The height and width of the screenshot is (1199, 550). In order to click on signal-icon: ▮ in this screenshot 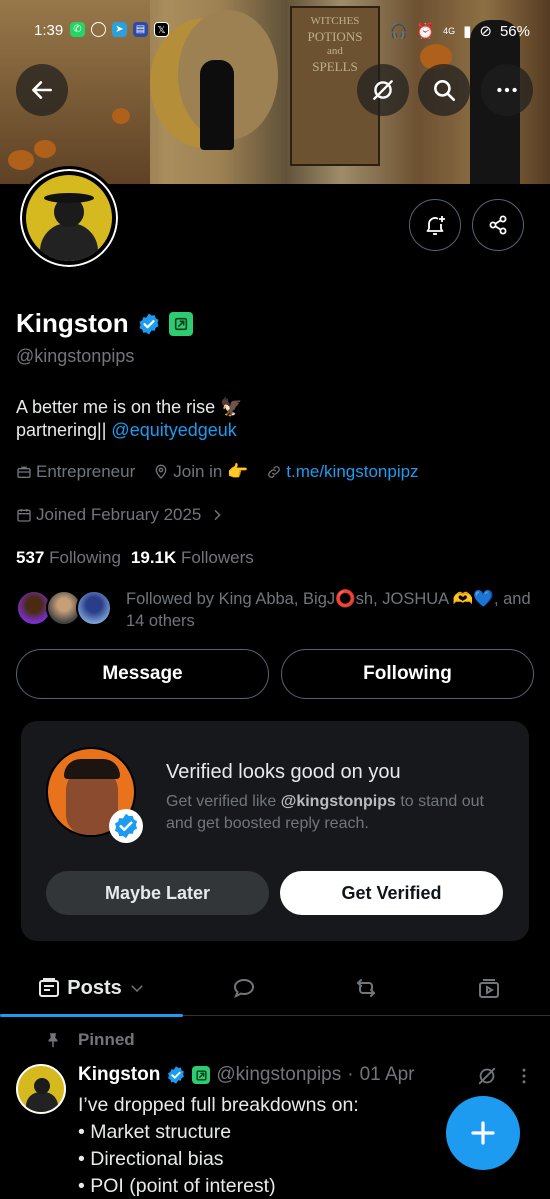, I will do `click(467, 31)`.